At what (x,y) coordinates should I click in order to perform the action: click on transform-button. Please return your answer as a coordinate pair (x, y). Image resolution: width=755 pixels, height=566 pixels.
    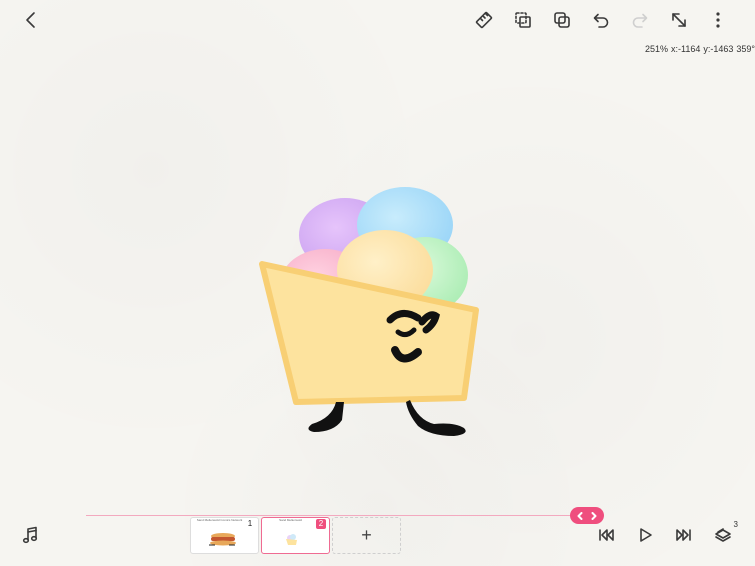
    Looking at the image, I should click on (523, 20).